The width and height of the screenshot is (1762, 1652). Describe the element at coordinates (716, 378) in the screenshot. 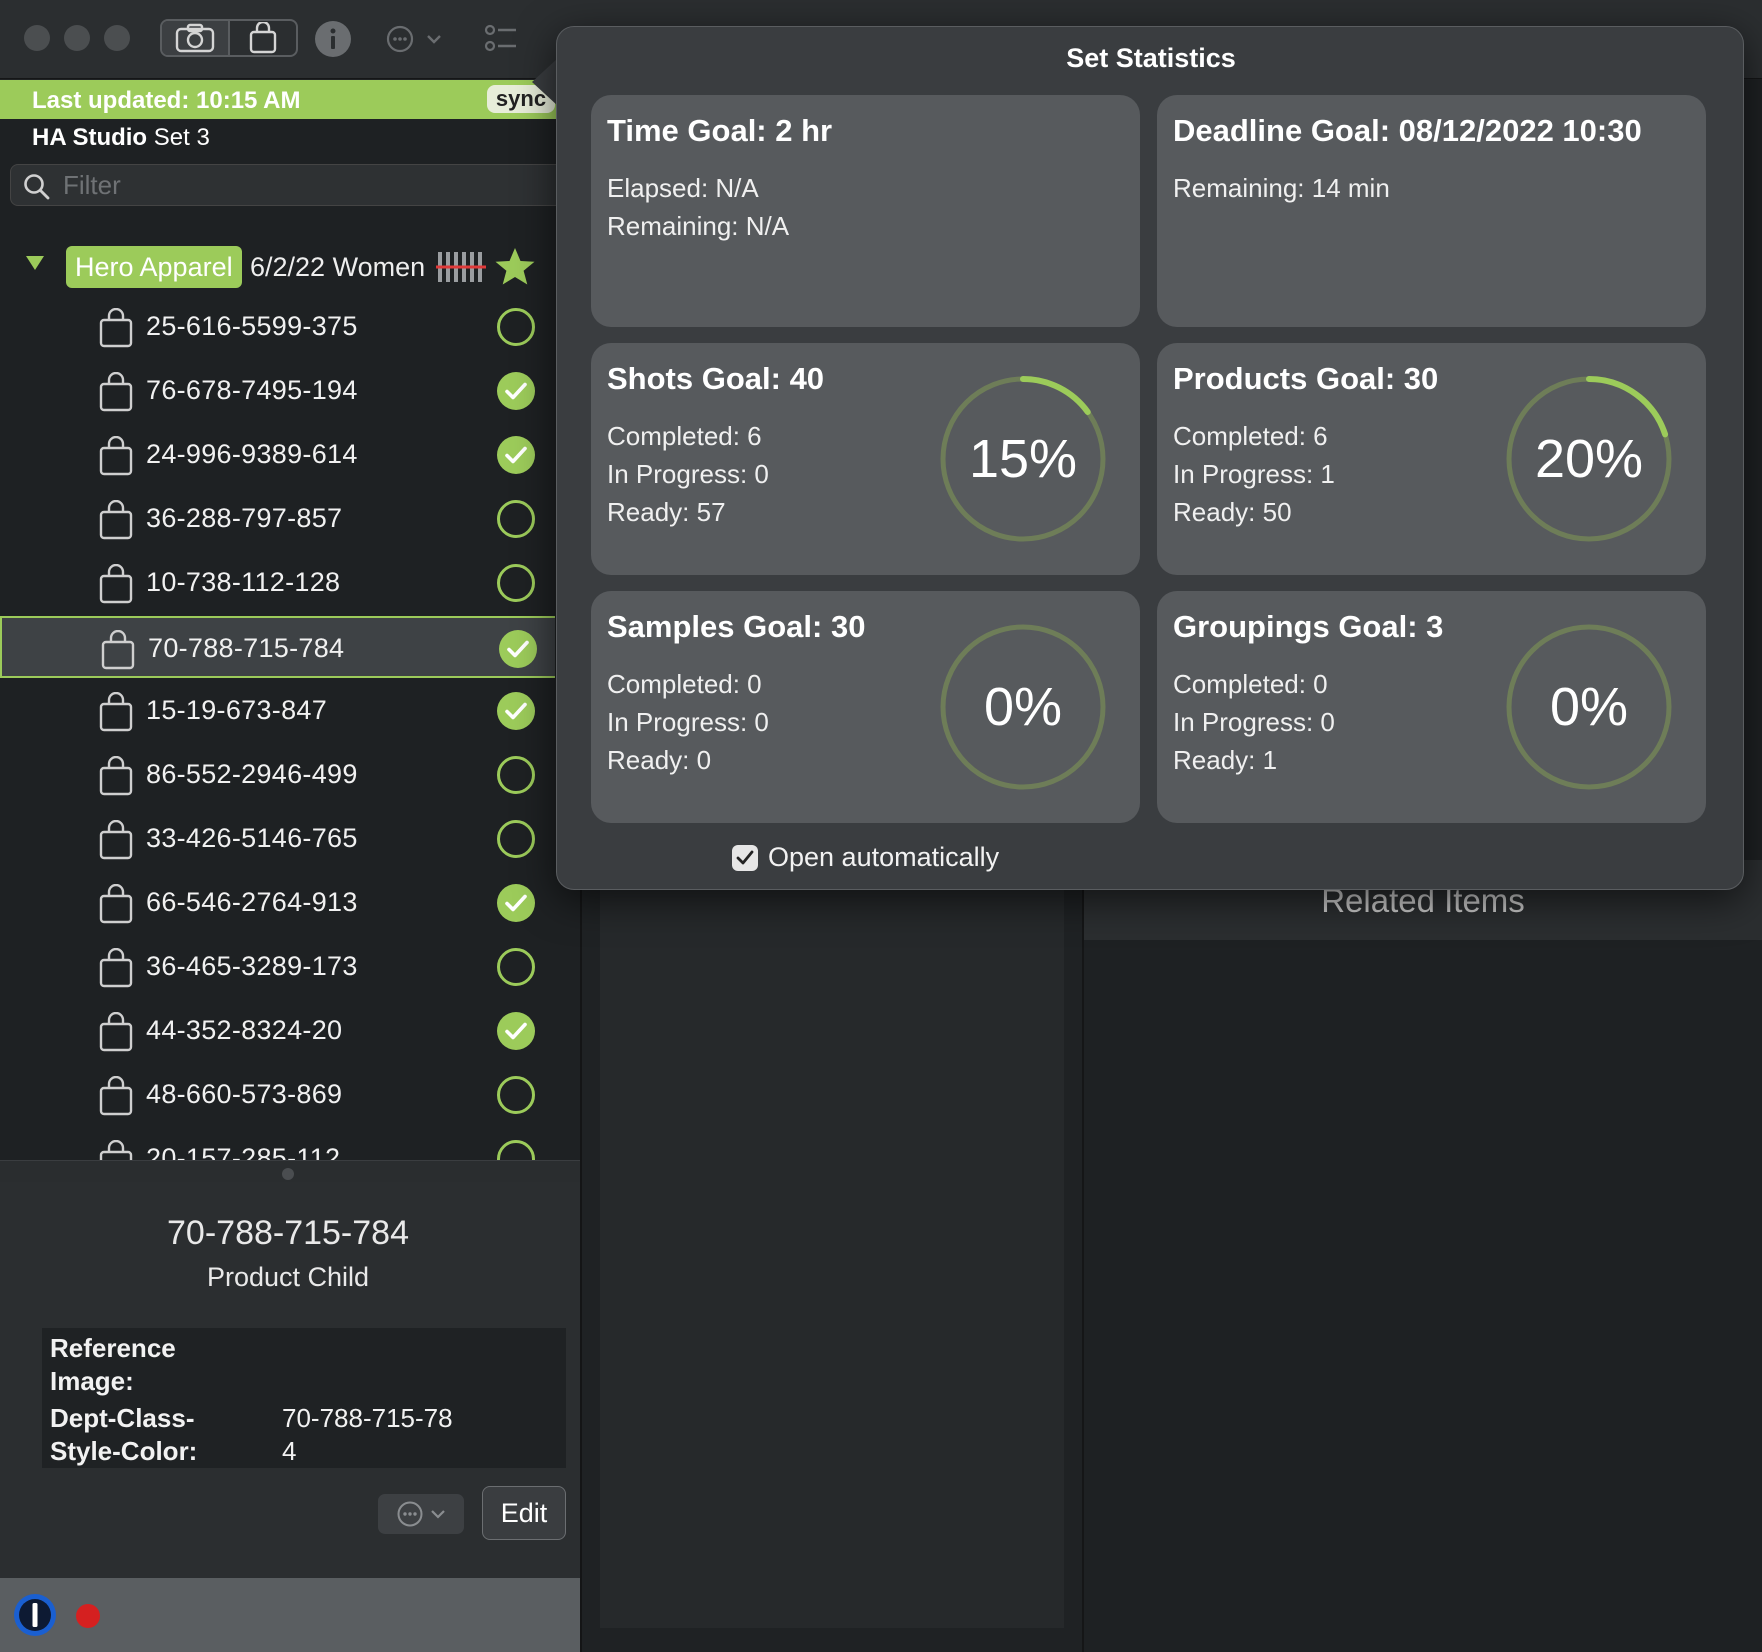

I see `card-title: Shots Goal: 40` at that location.